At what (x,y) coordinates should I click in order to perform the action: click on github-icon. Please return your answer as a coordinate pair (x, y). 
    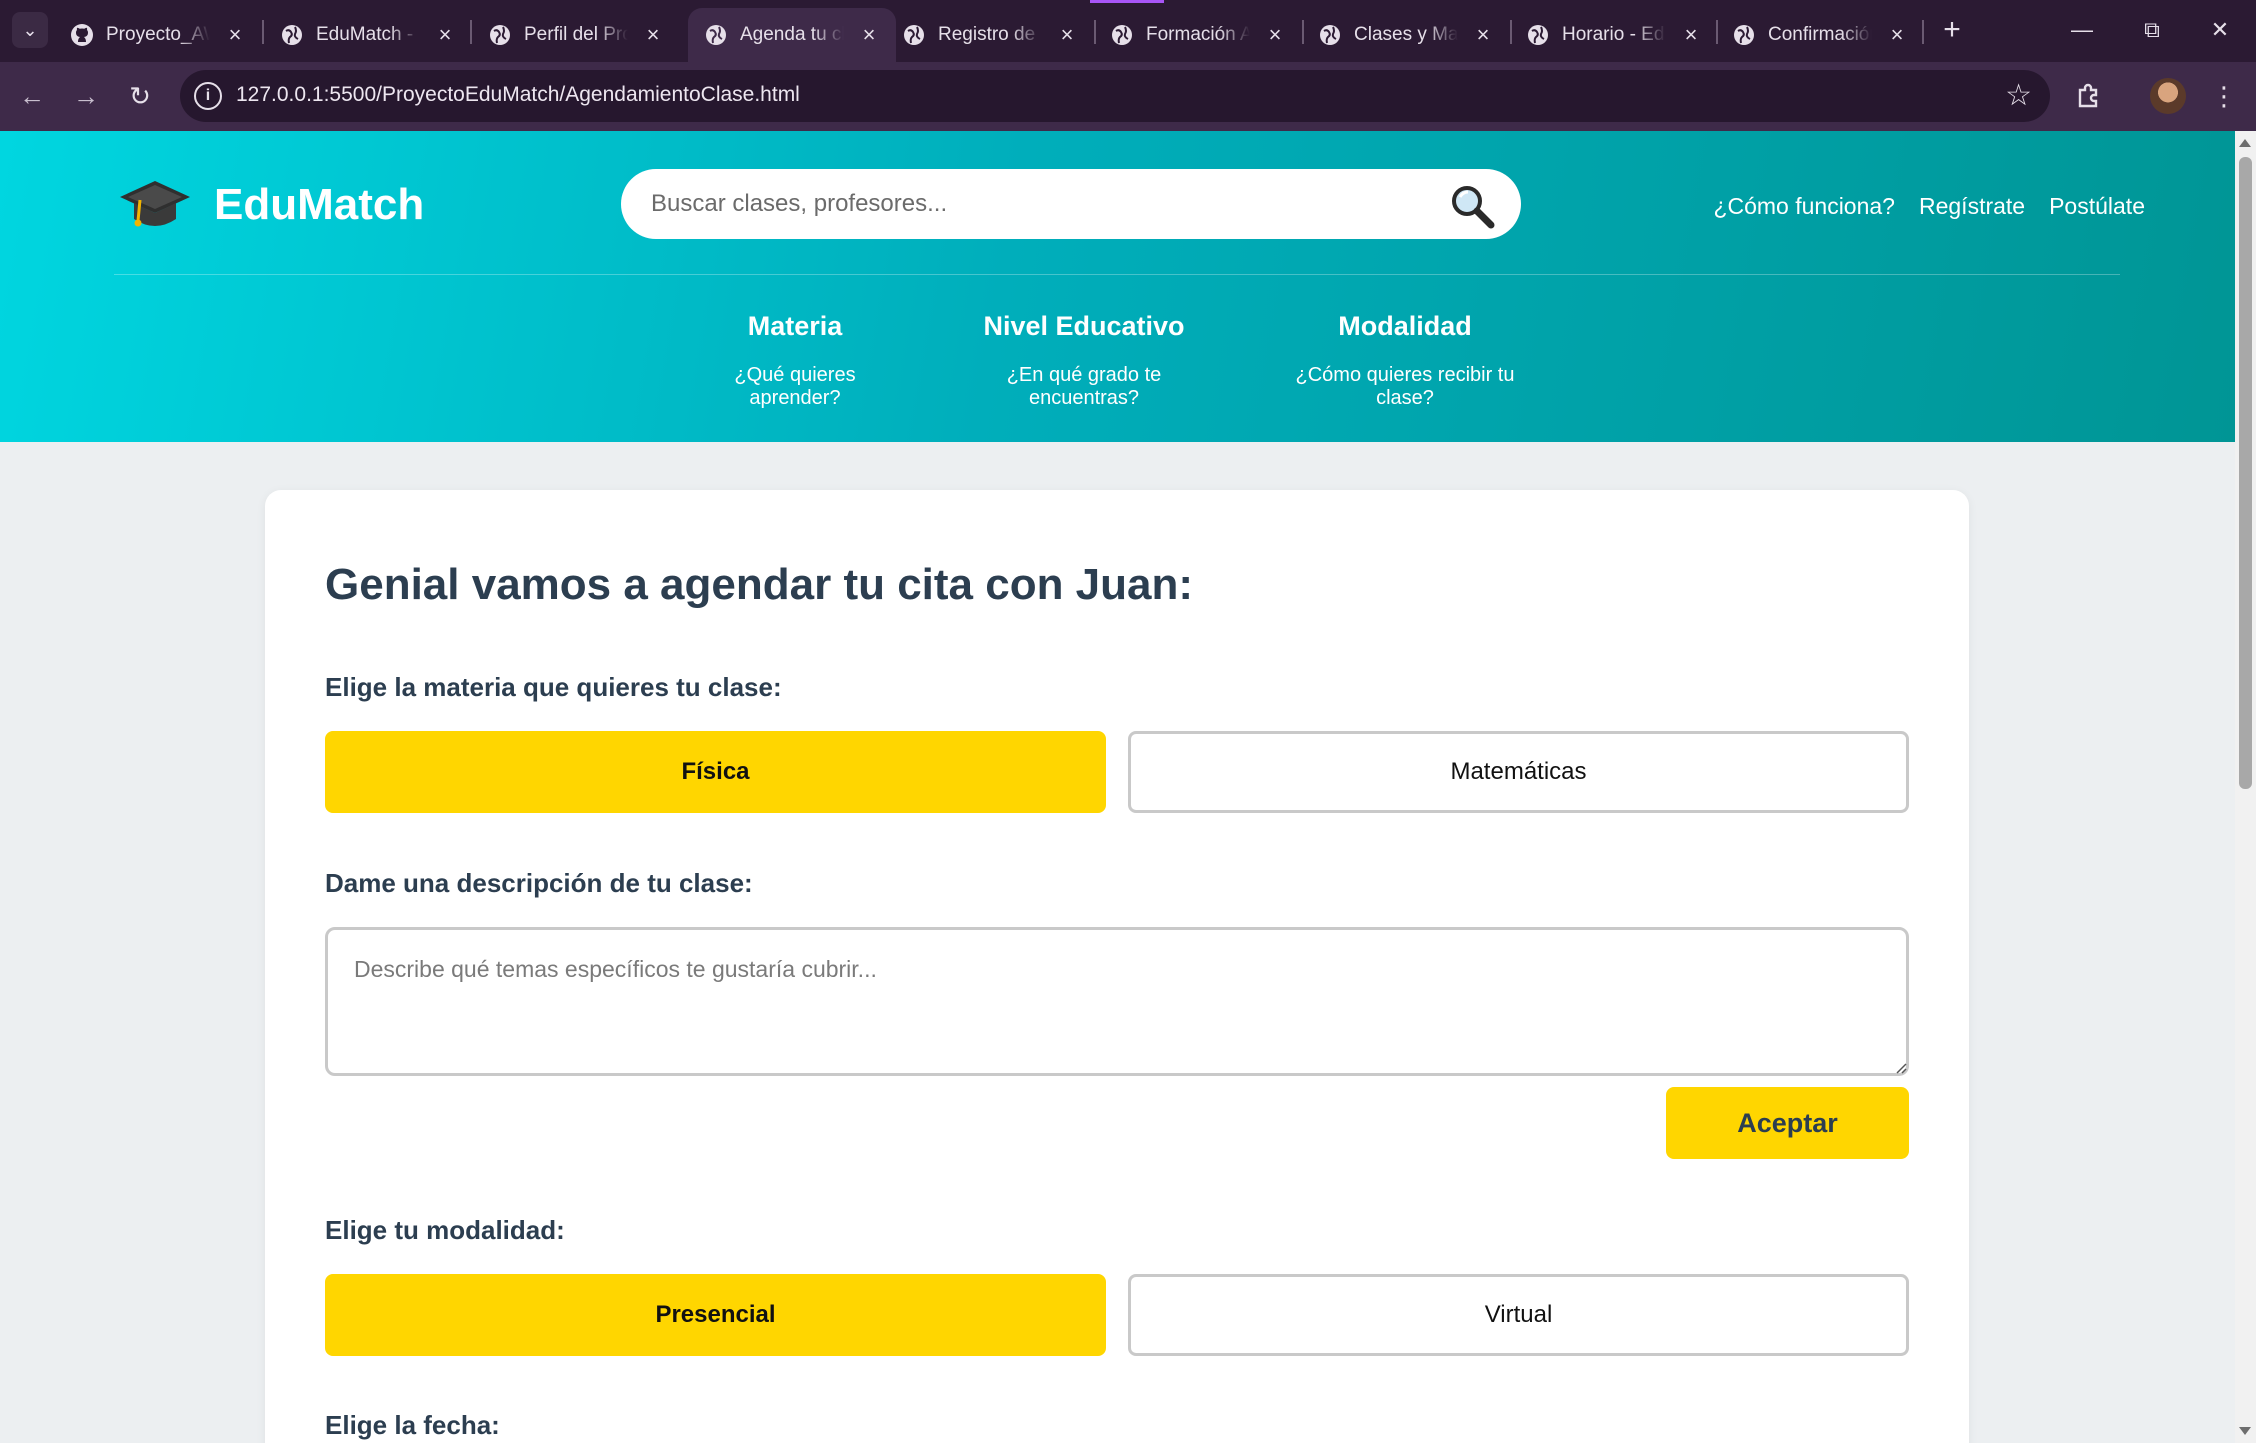
    Looking at the image, I should click on (82, 35).